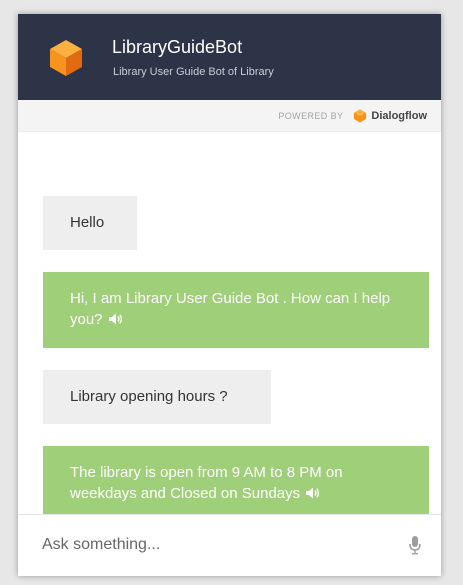 The width and height of the screenshot is (463, 585). Describe the element at coordinates (360, 115) in the screenshot. I see `dialogflow-logo-icon` at that location.